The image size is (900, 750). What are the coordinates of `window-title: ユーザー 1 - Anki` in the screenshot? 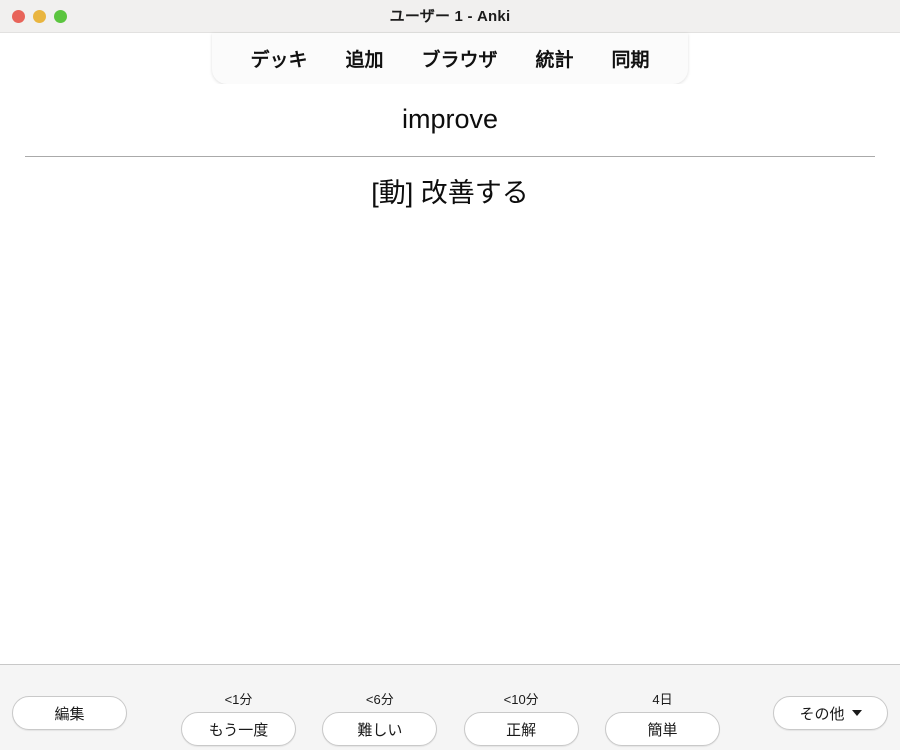 It's located at (450, 16).